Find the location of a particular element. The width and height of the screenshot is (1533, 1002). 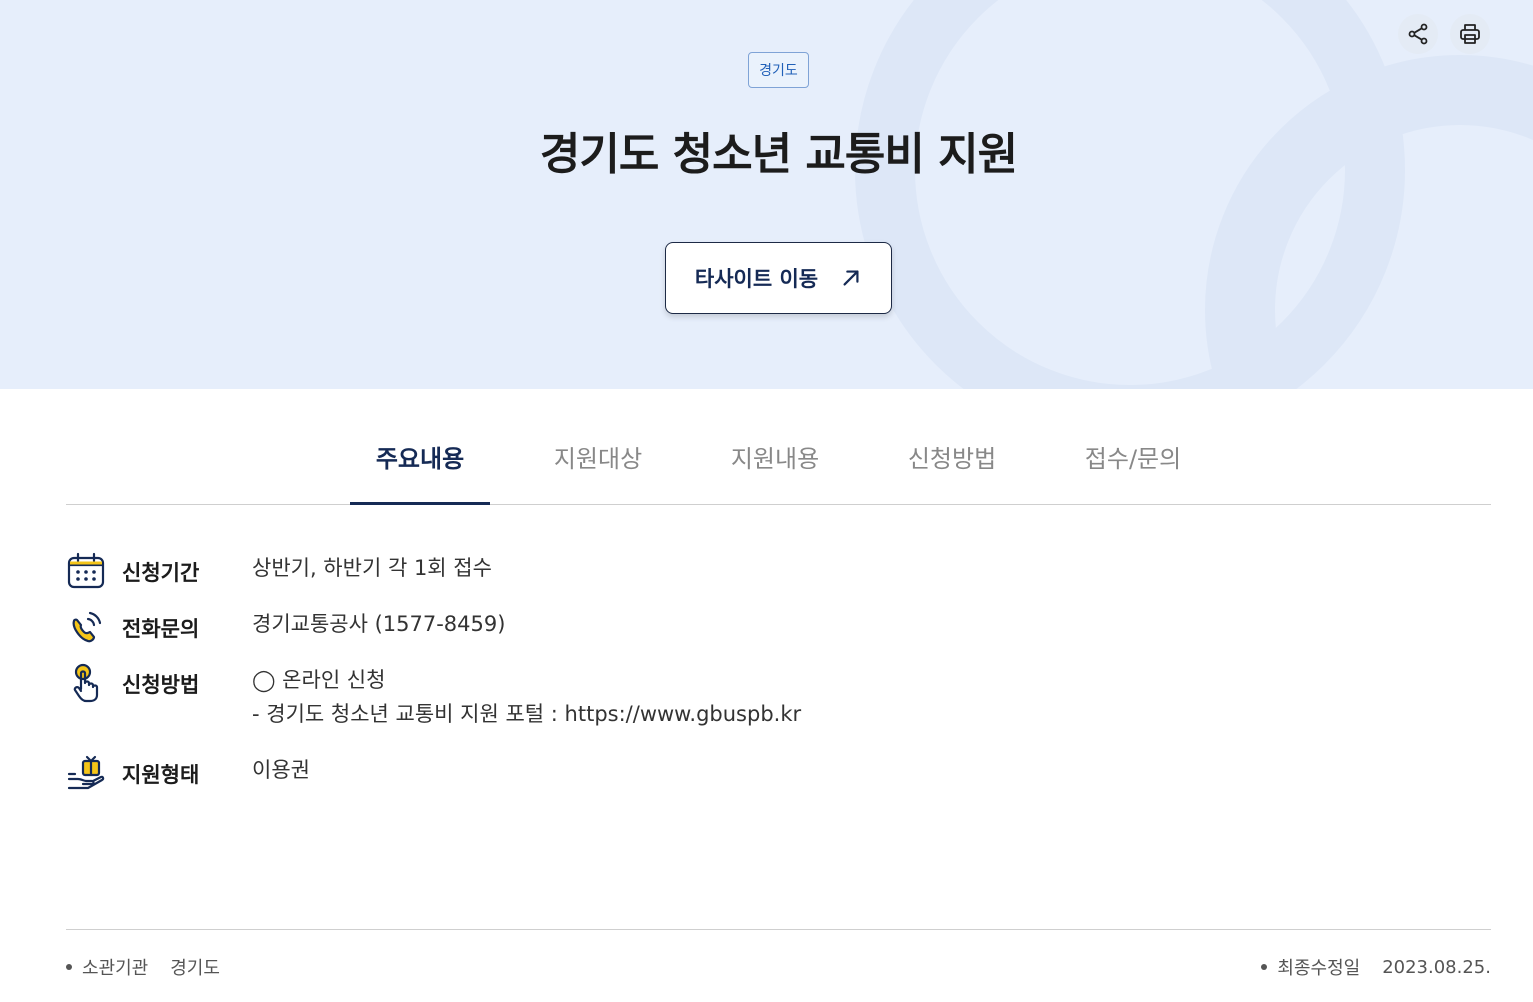

tab-how-to-apply: 신청방법 is located at coordinates (952, 461).